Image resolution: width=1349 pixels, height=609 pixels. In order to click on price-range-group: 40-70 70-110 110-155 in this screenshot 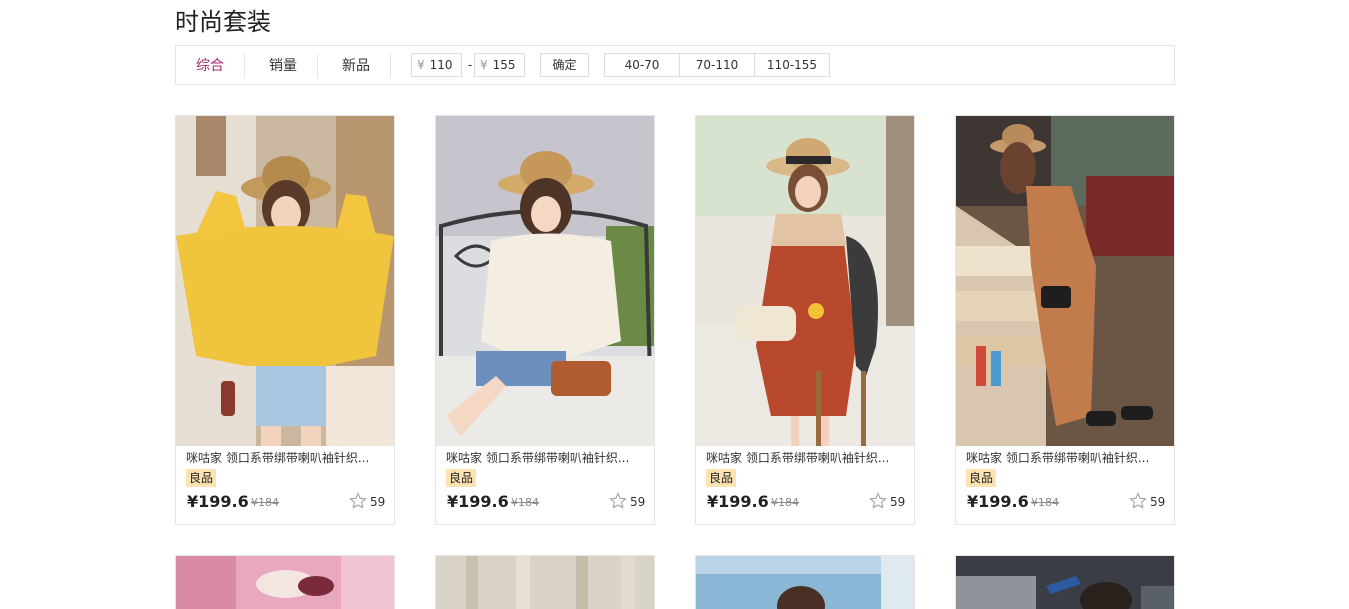, I will do `click(717, 65)`.